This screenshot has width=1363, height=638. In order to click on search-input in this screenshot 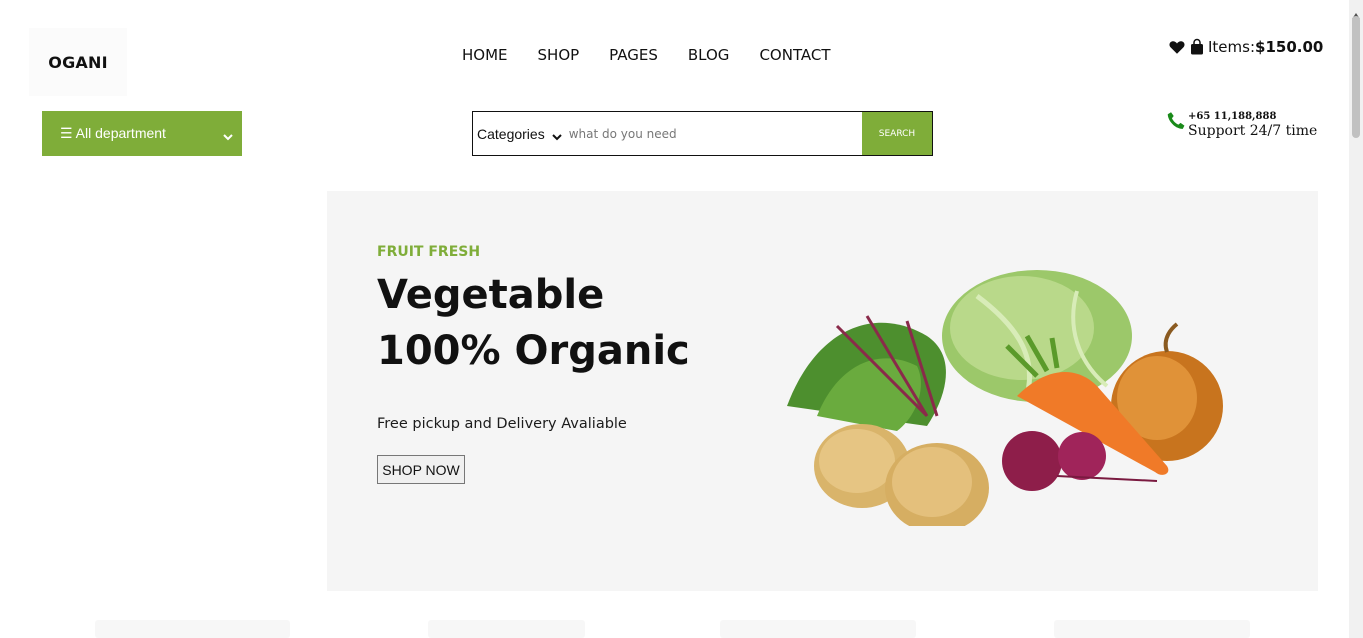, I will do `click(713, 133)`.